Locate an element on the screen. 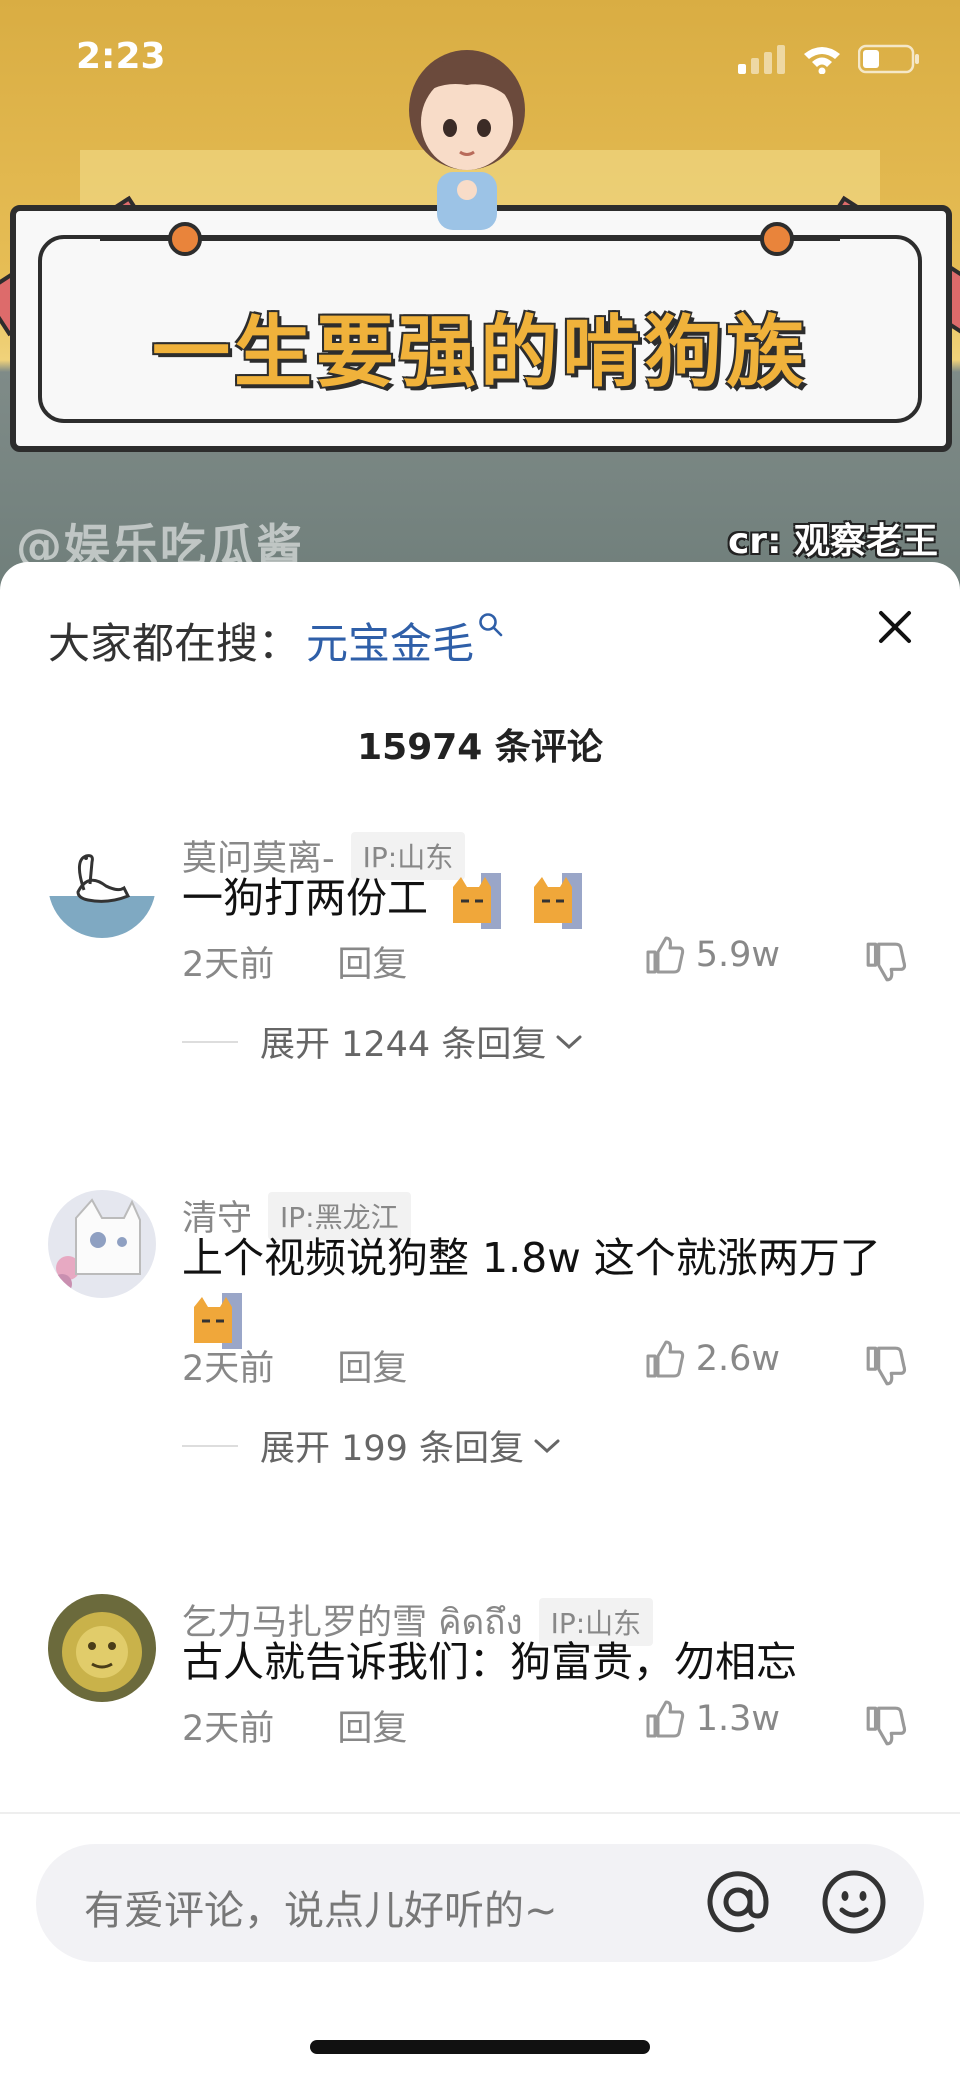 Image resolution: width=960 pixels, height=2081 pixels. close-icon is located at coordinates (895, 627).